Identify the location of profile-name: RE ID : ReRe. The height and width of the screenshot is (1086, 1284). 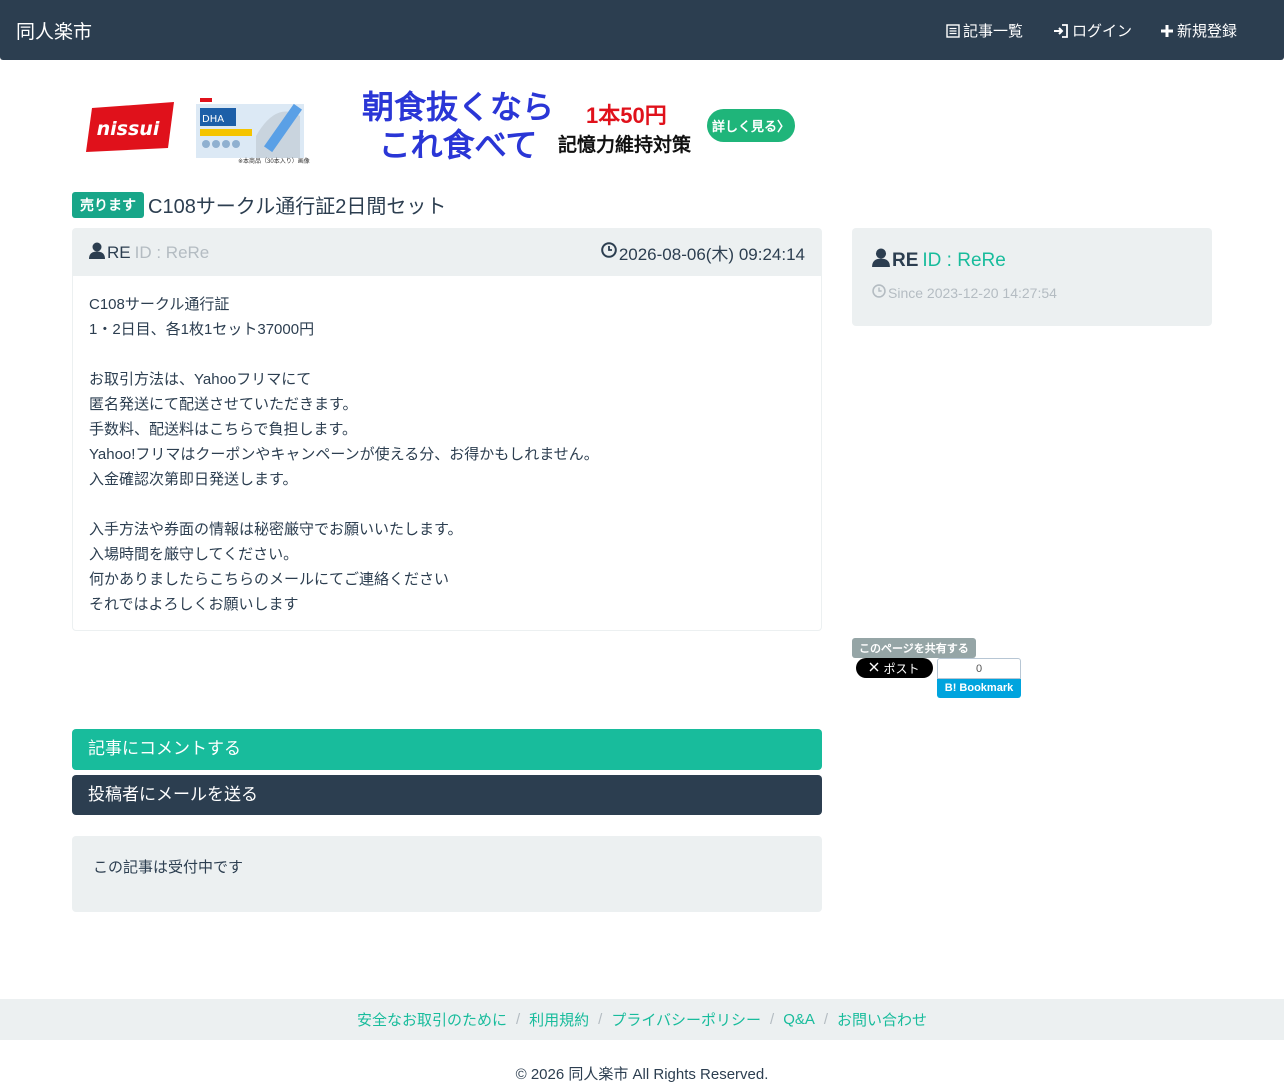
(939, 260).